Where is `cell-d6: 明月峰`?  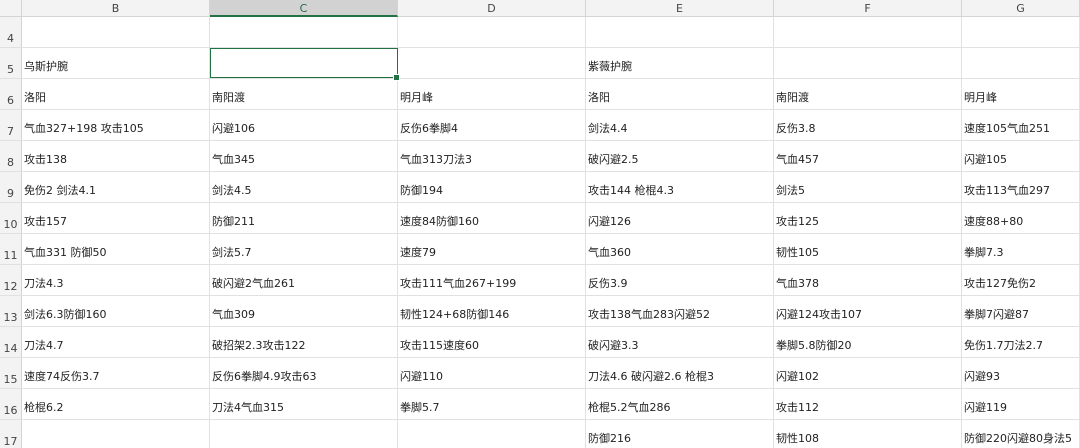
cell-d6: 明月峰 is located at coordinates (492, 94).